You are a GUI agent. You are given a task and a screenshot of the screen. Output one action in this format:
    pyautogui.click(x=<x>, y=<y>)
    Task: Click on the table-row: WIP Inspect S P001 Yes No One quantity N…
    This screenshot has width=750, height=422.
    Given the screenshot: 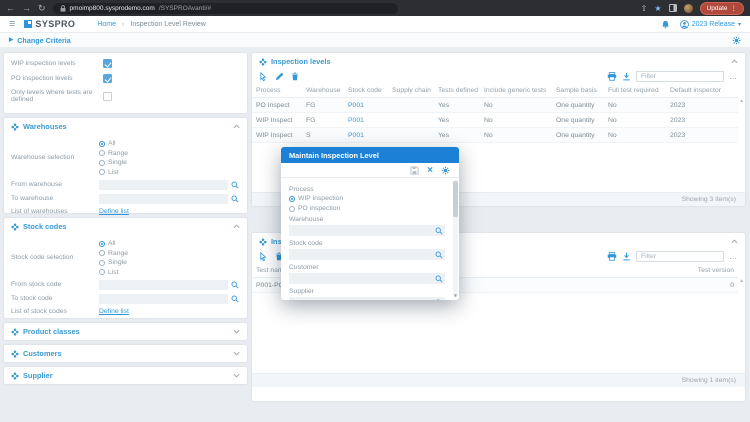 What is the action you would take?
    pyautogui.click(x=495, y=135)
    